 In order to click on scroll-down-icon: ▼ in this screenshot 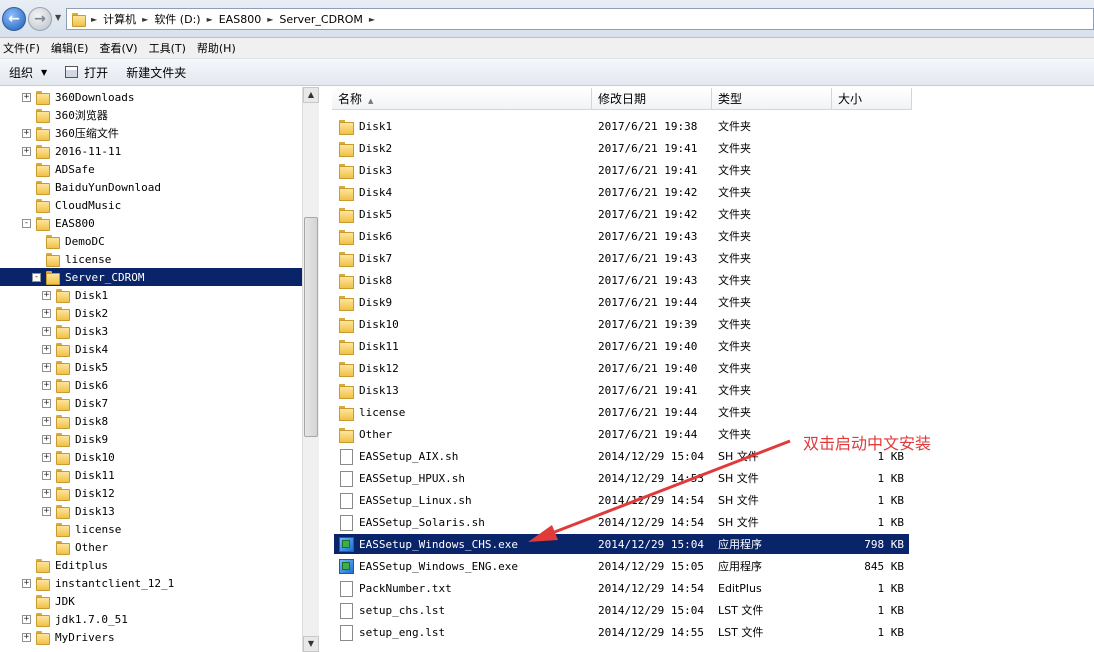, I will do `click(311, 644)`.